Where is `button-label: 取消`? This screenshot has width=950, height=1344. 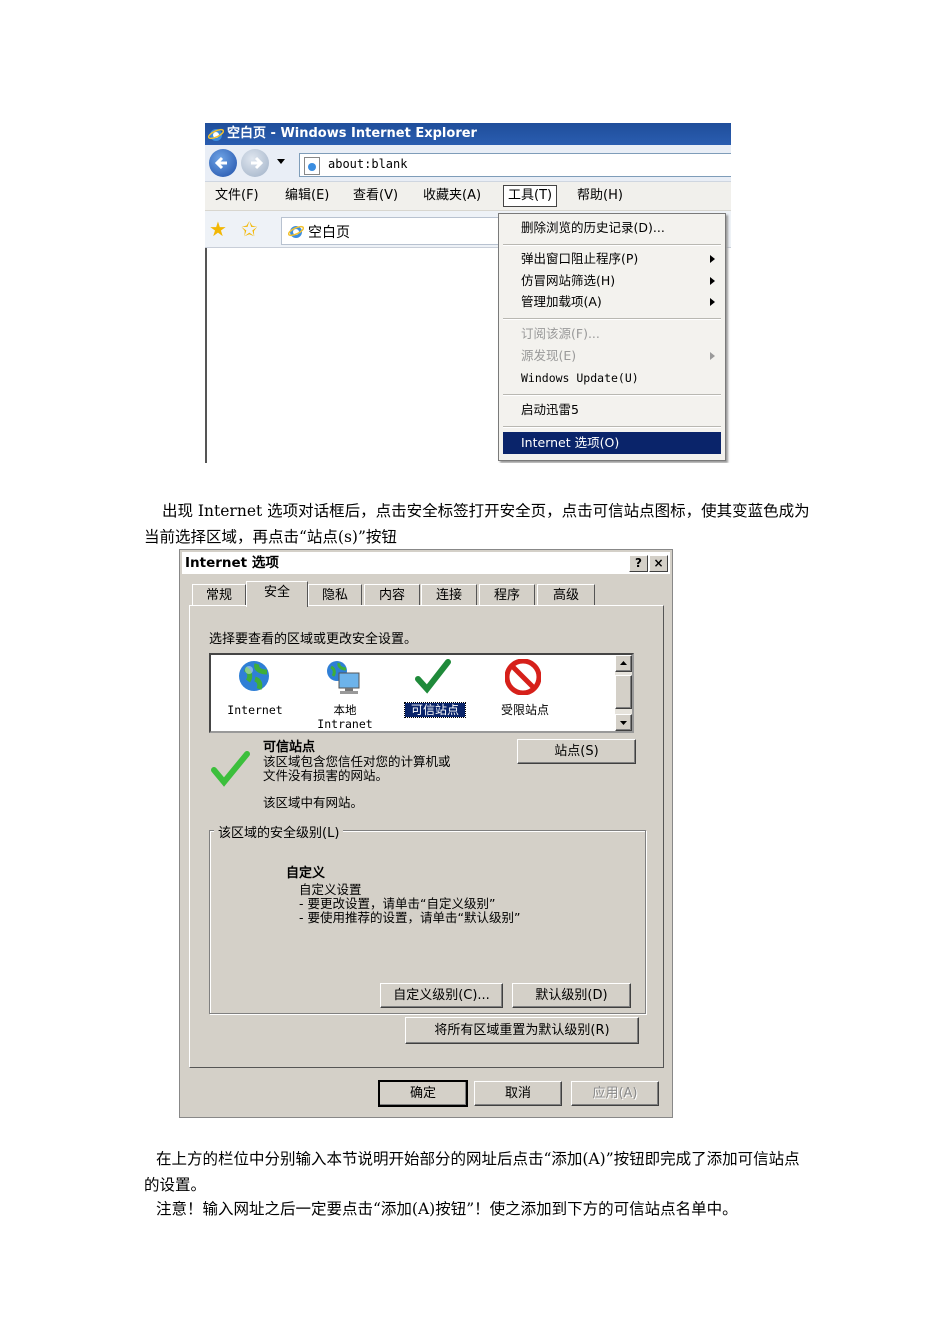 button-label: 取消 is located at coordinates (517, 1093).